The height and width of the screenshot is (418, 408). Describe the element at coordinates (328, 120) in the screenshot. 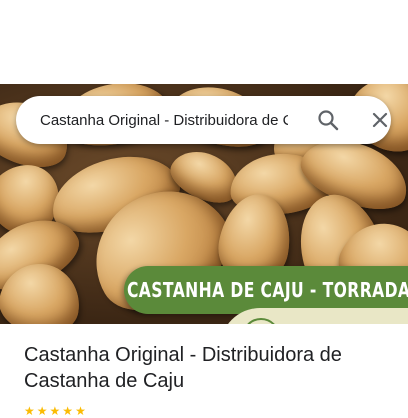

I see `search-icon` at that location.